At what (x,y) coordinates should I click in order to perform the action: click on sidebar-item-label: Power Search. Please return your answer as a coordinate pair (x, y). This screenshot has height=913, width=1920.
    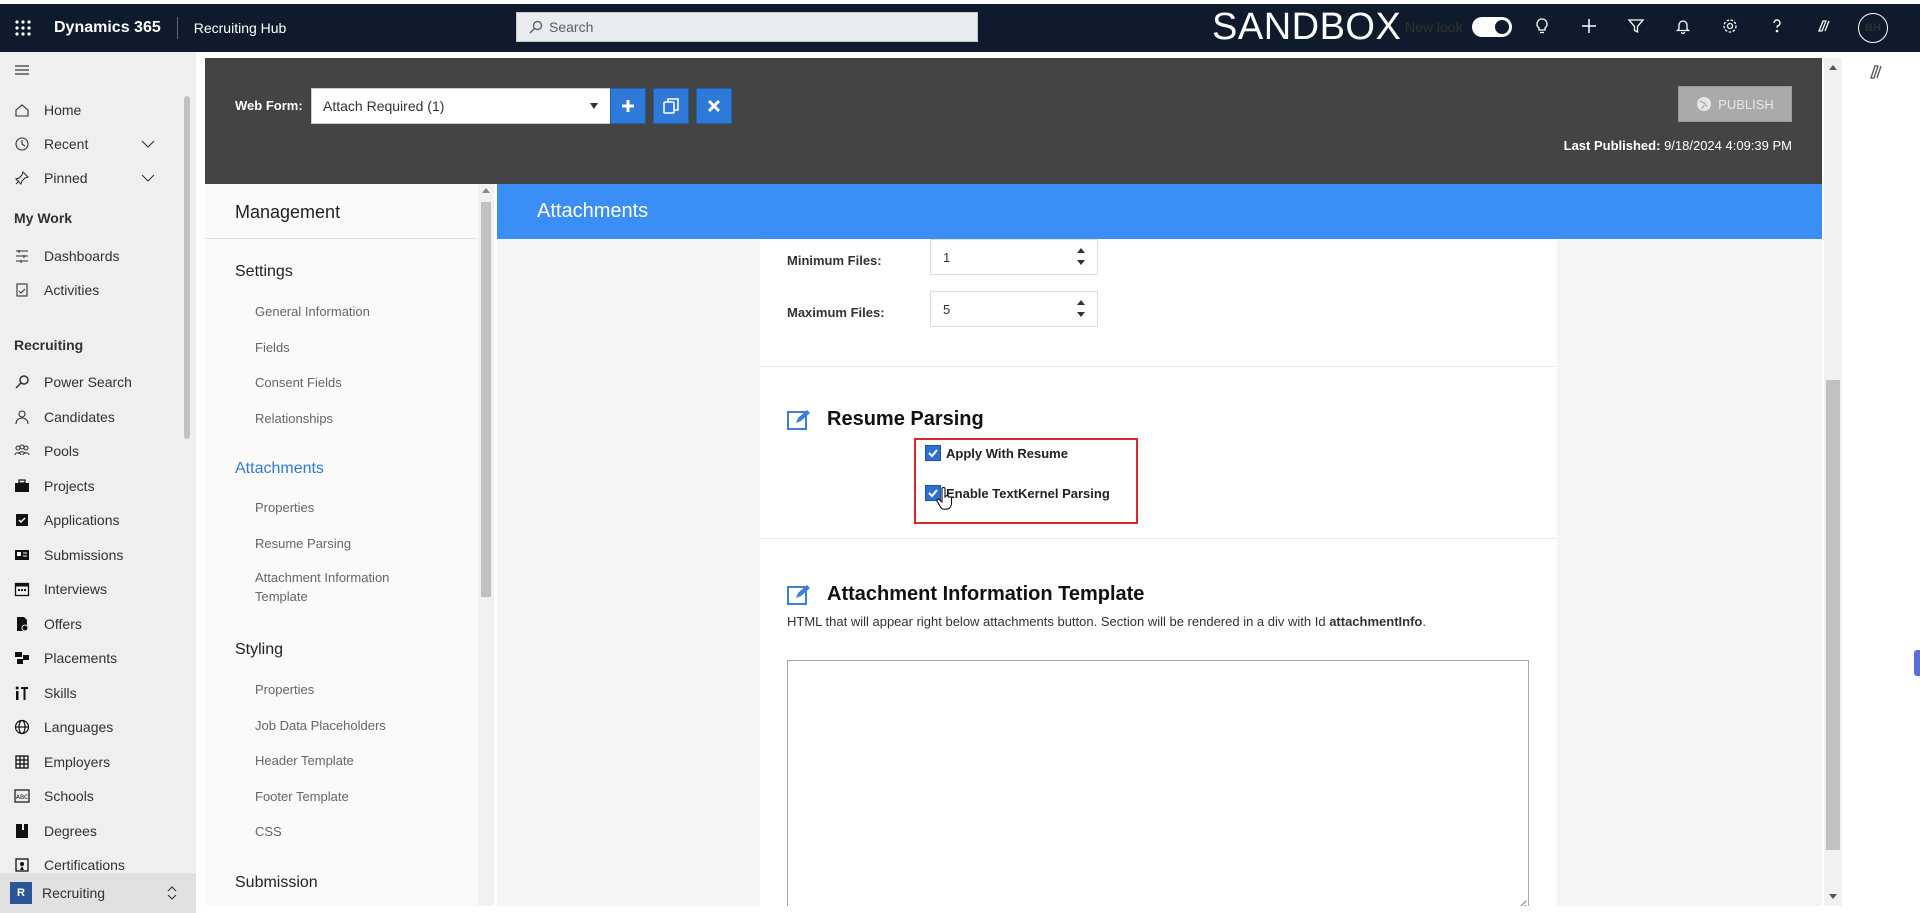
    Looking at the image, I should click on (88, 382).